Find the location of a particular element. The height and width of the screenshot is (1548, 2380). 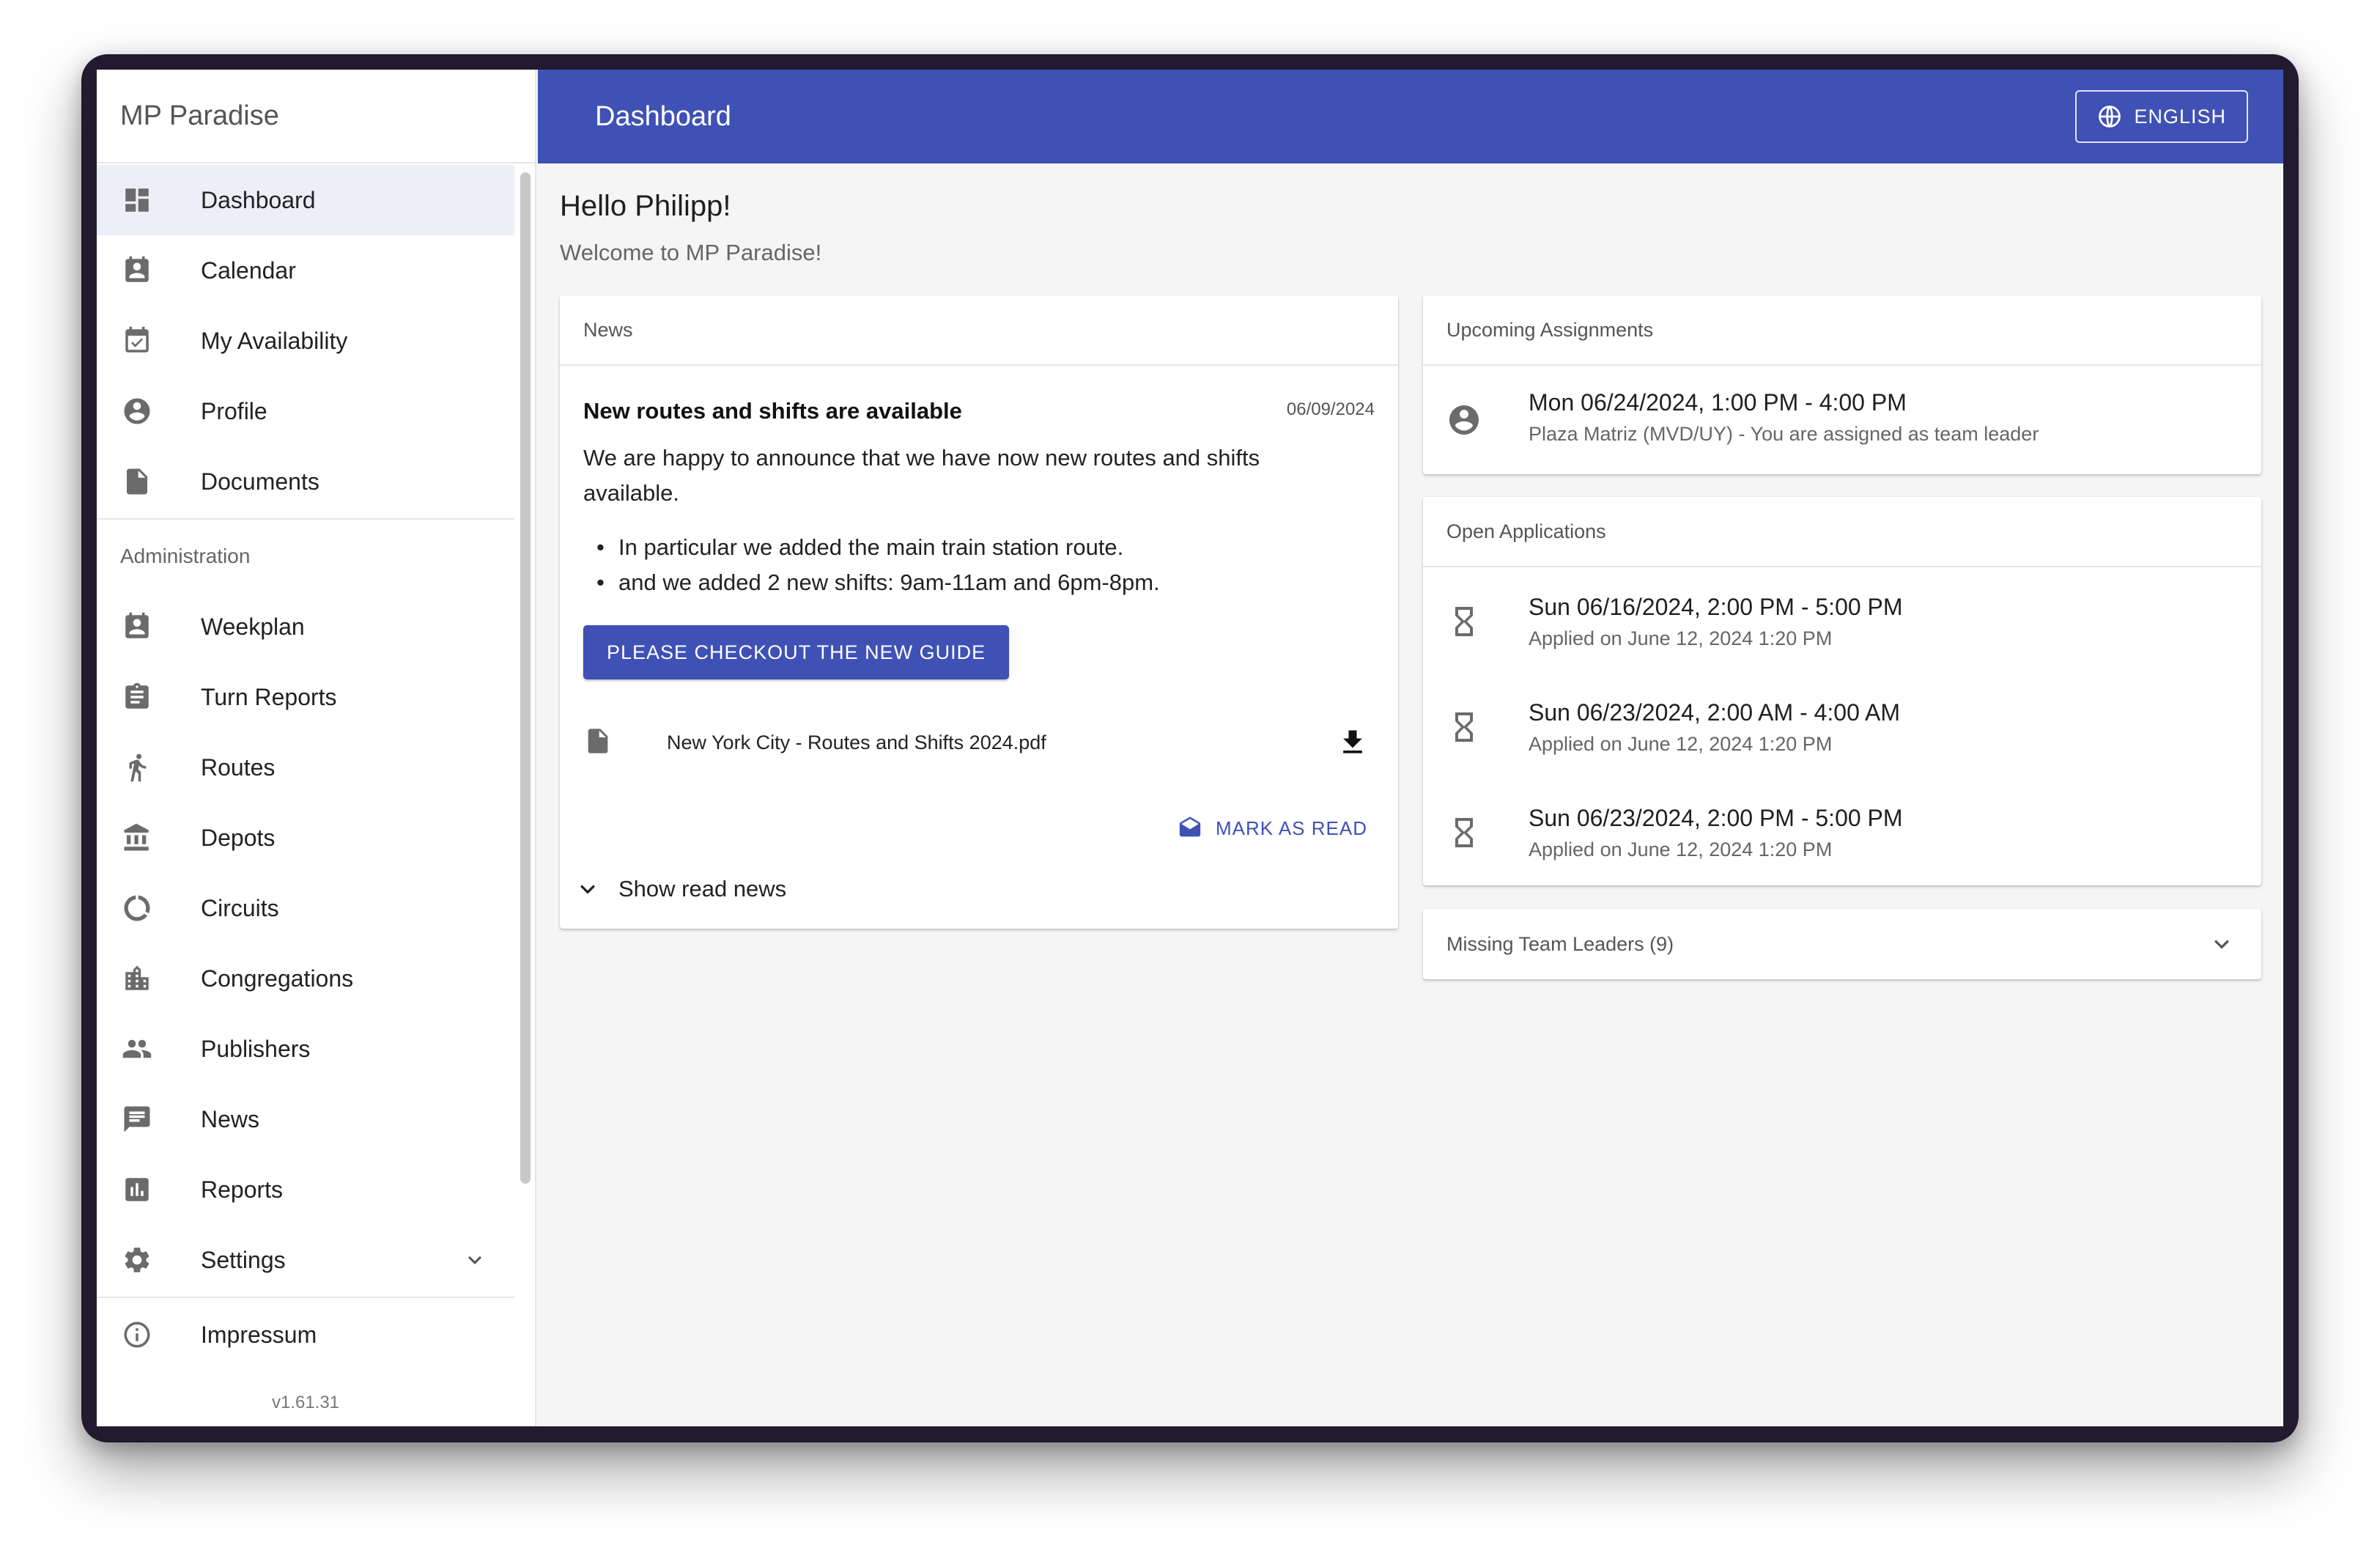

sidebar-item-turn-reports: Turn Reports is located at coordinates (305, 697).